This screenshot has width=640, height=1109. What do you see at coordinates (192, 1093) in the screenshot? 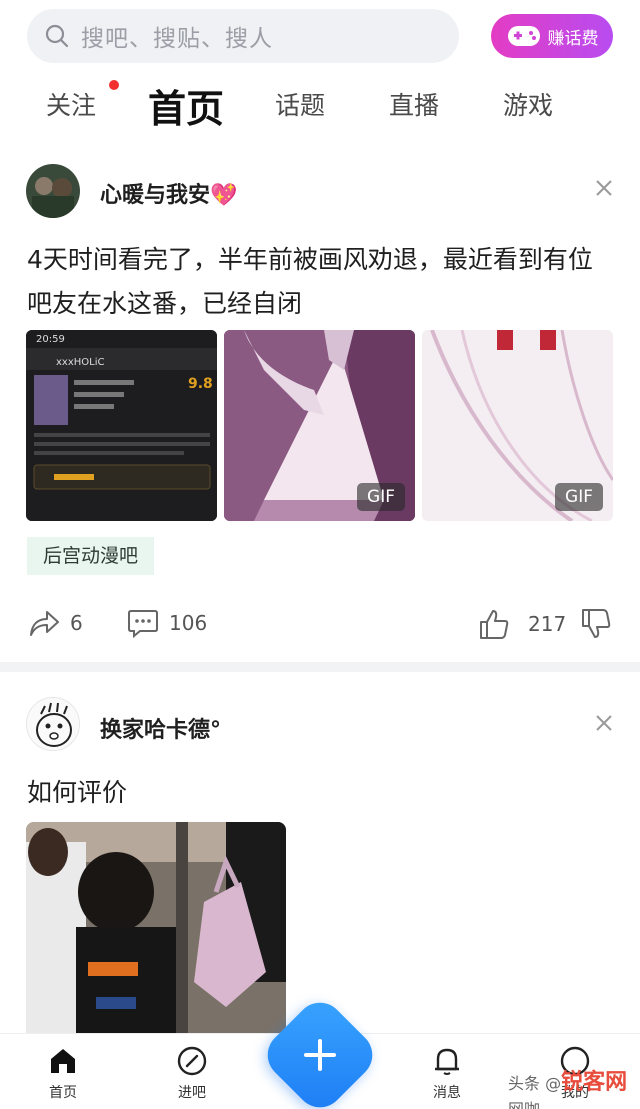
I see `nav-forums-label: 进吧` at bounding box center [192, 1093].